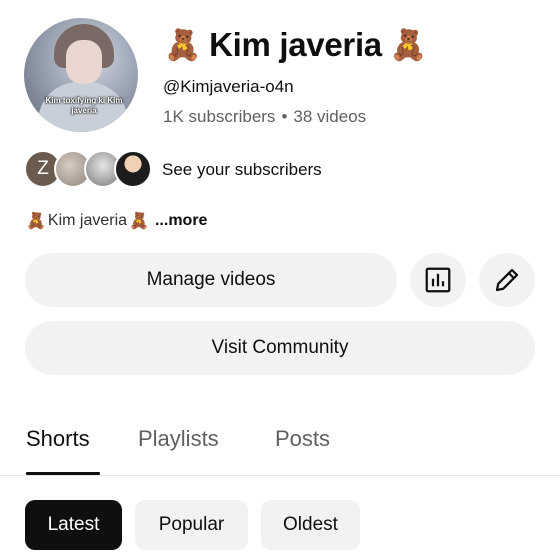 The image size is (560, 560). I want to click on channel-stats: 1K subscribers • 38 videos, so click(264, 117).